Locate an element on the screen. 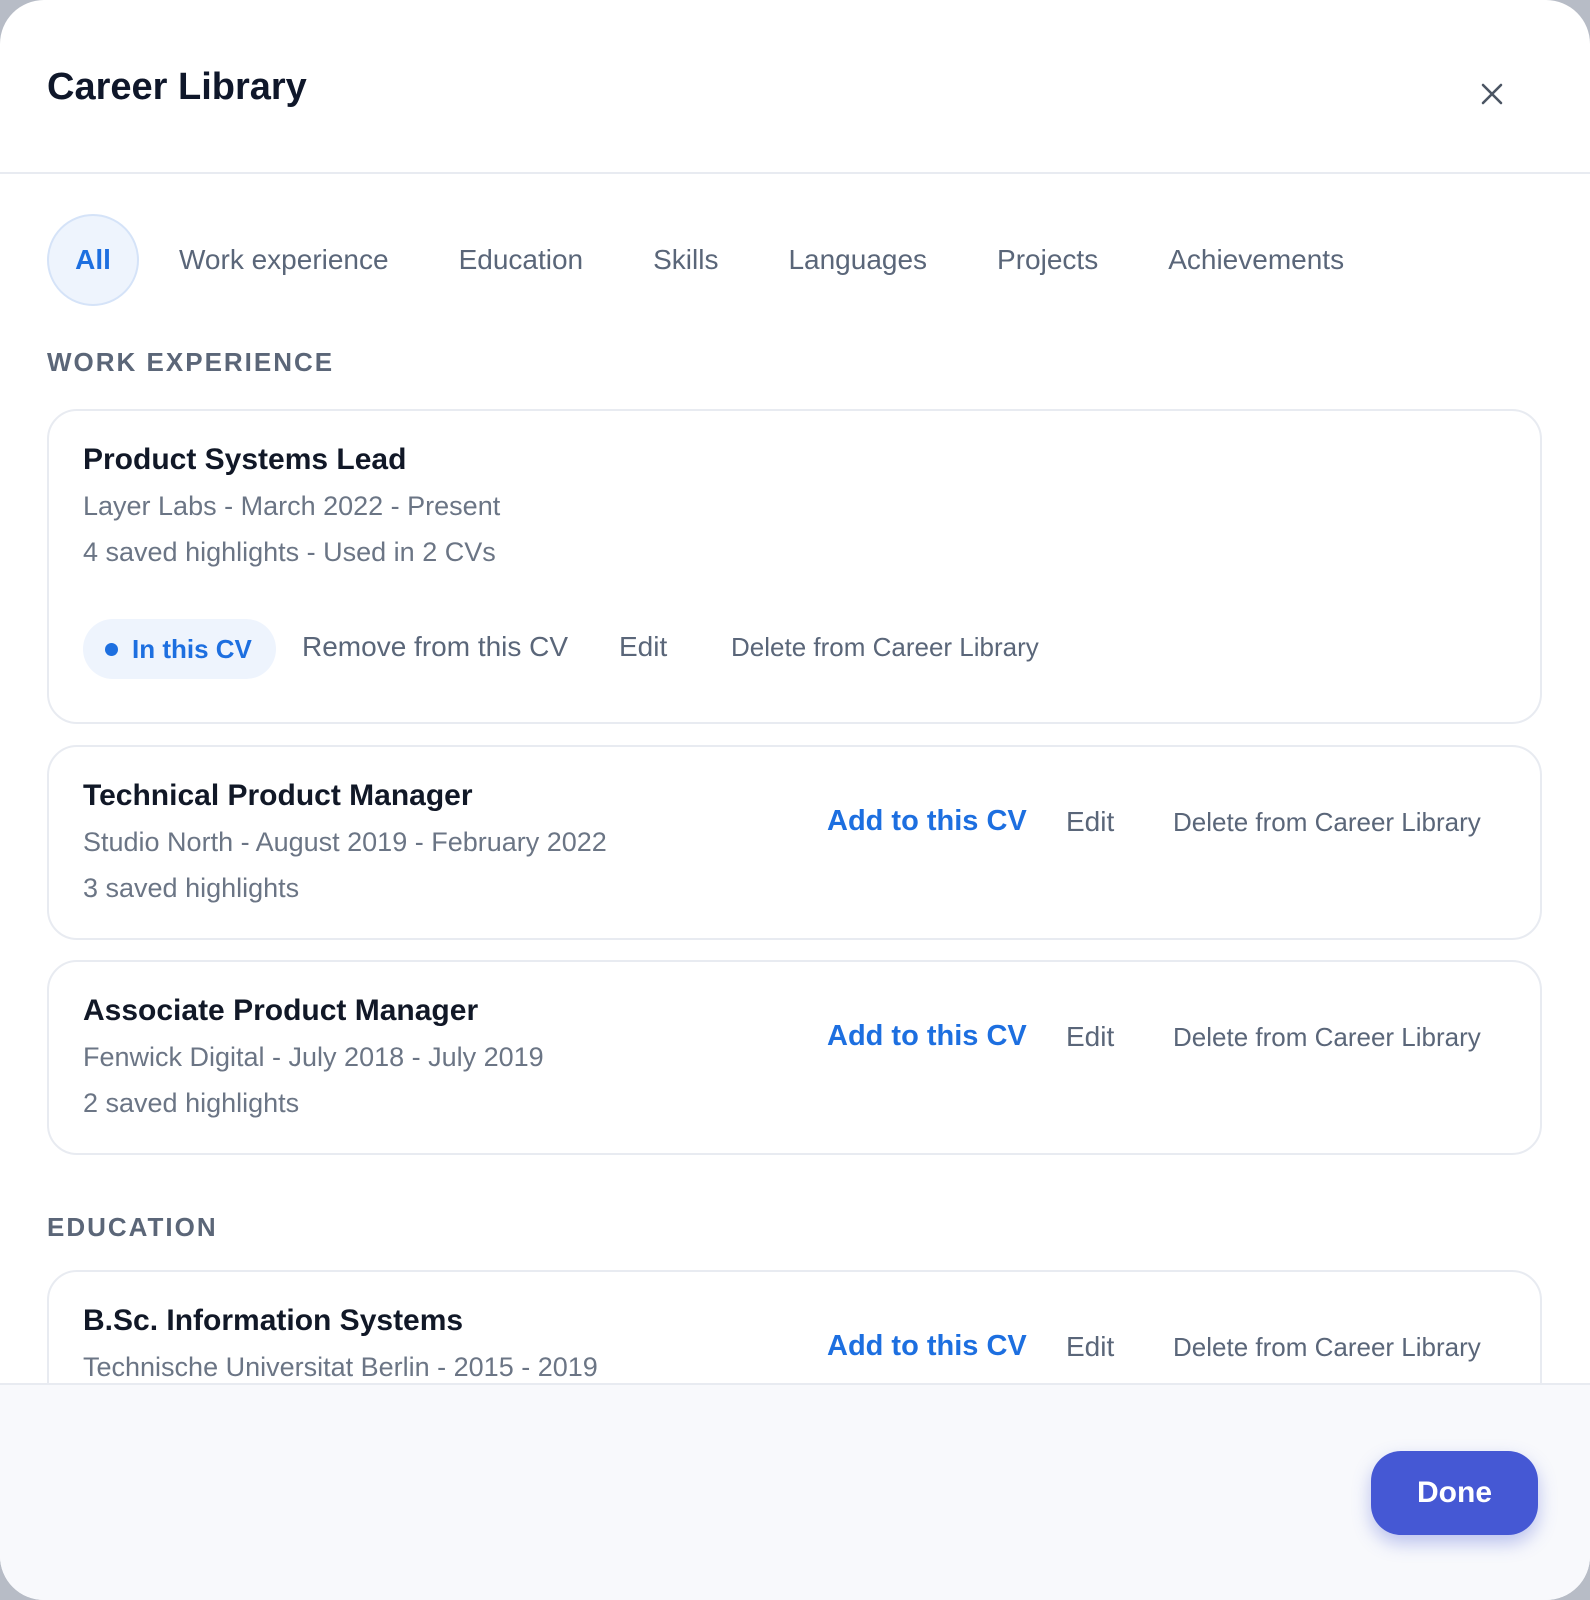 This screenshot has width=1590, height=1600. close-icon is located at coordinates (1492, 94).